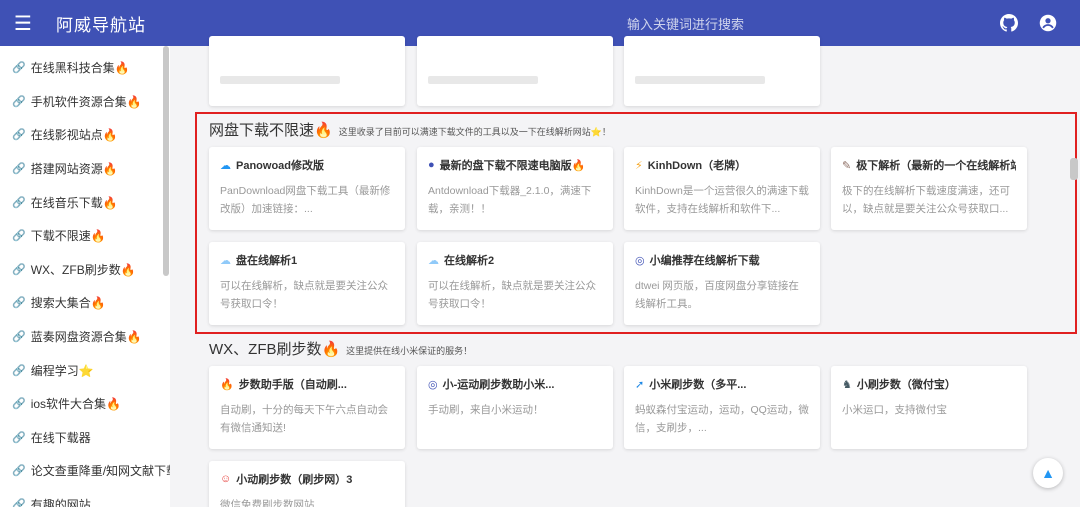  What do you see at coordinates (75, 404) in the screenshot?
I see `sidebar-item-label: ios软件大合集🔥` at bounding box center [75, 404].